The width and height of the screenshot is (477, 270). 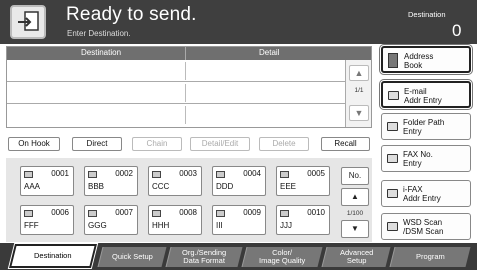 I want to click on one-touch-key: 0001 AAA, so click(x=47, y=181).